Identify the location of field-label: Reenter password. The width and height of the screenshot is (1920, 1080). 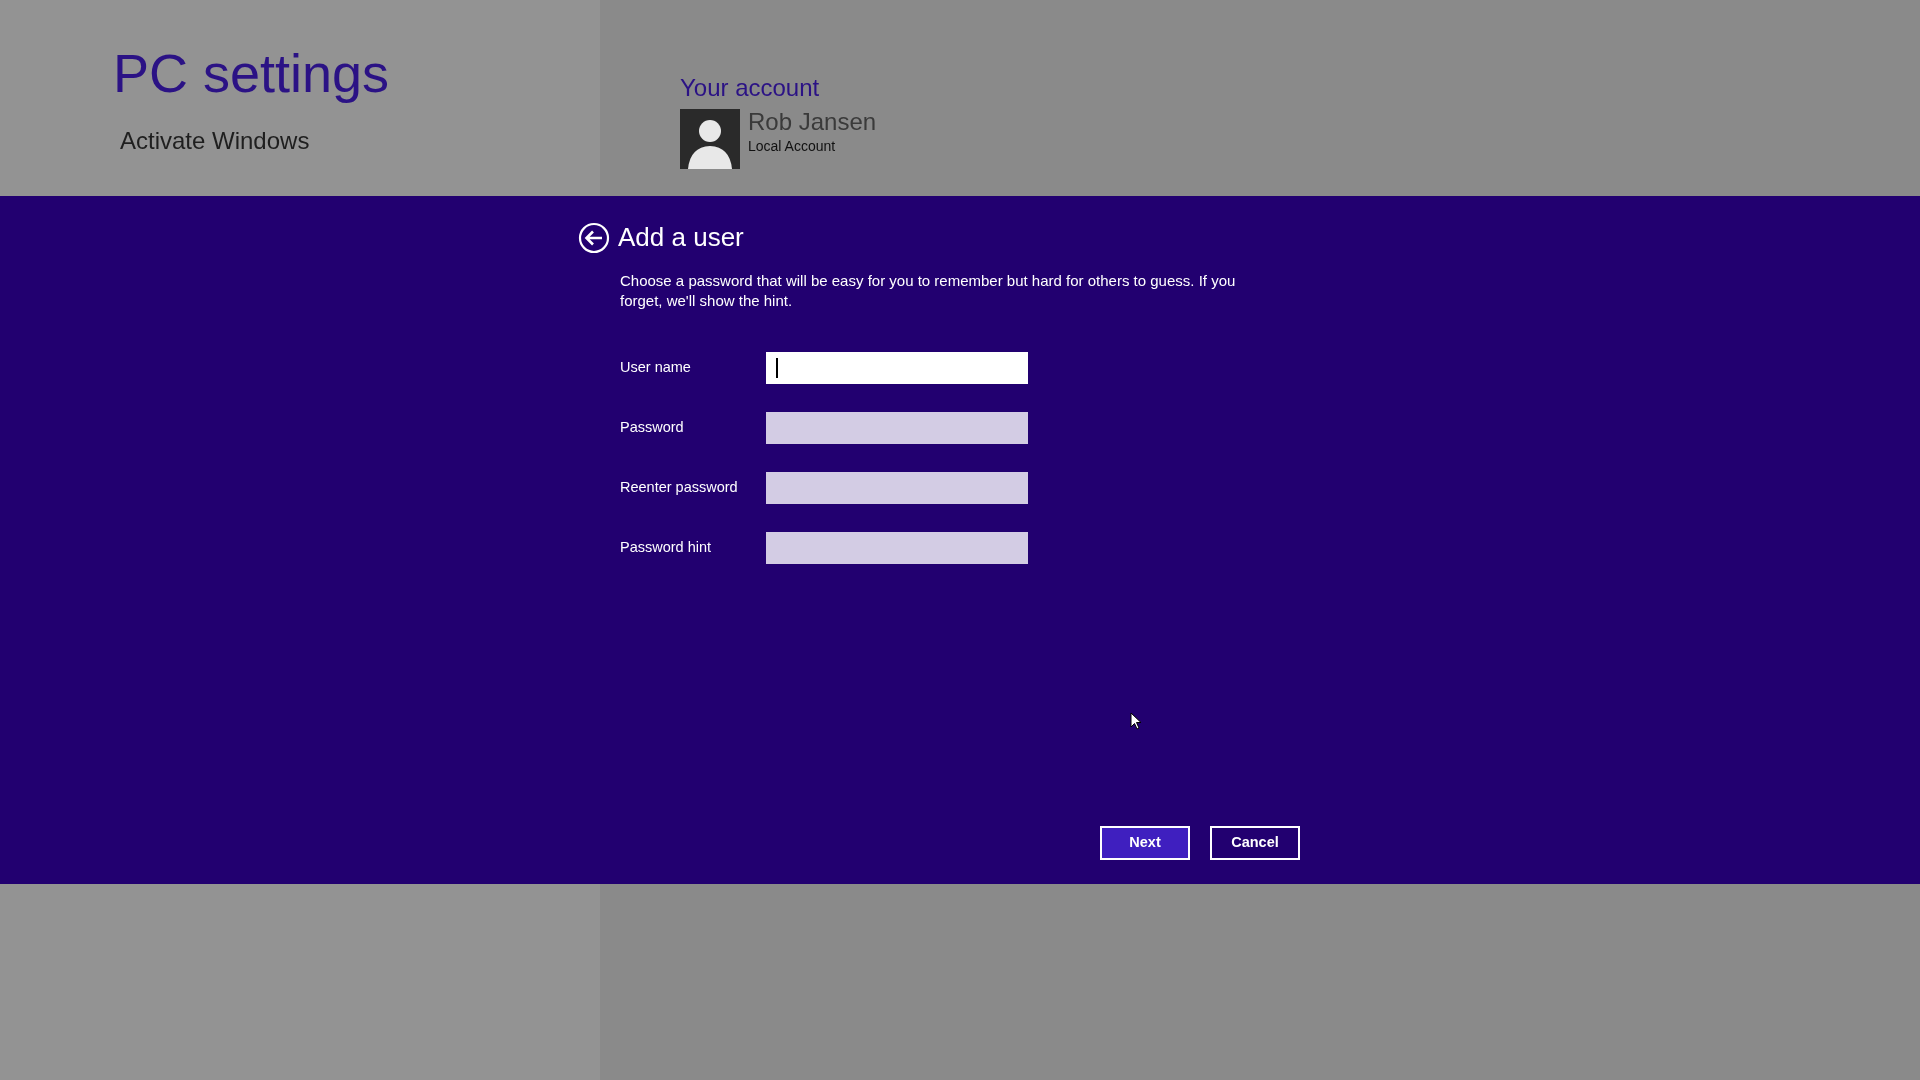
(679, 487).